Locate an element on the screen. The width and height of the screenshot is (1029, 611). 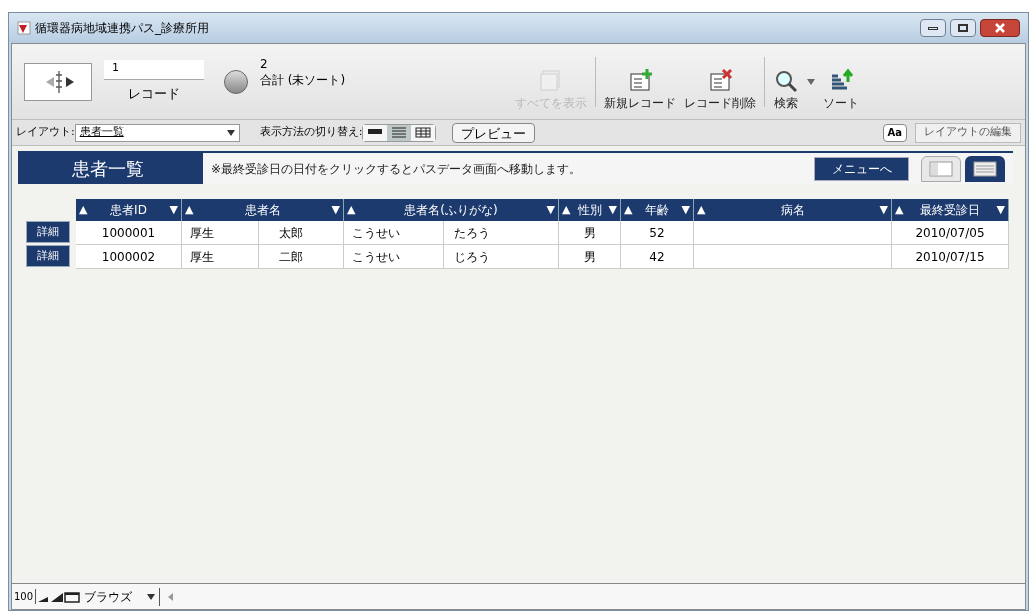
record-navigator is located at coordinates (58, 81).